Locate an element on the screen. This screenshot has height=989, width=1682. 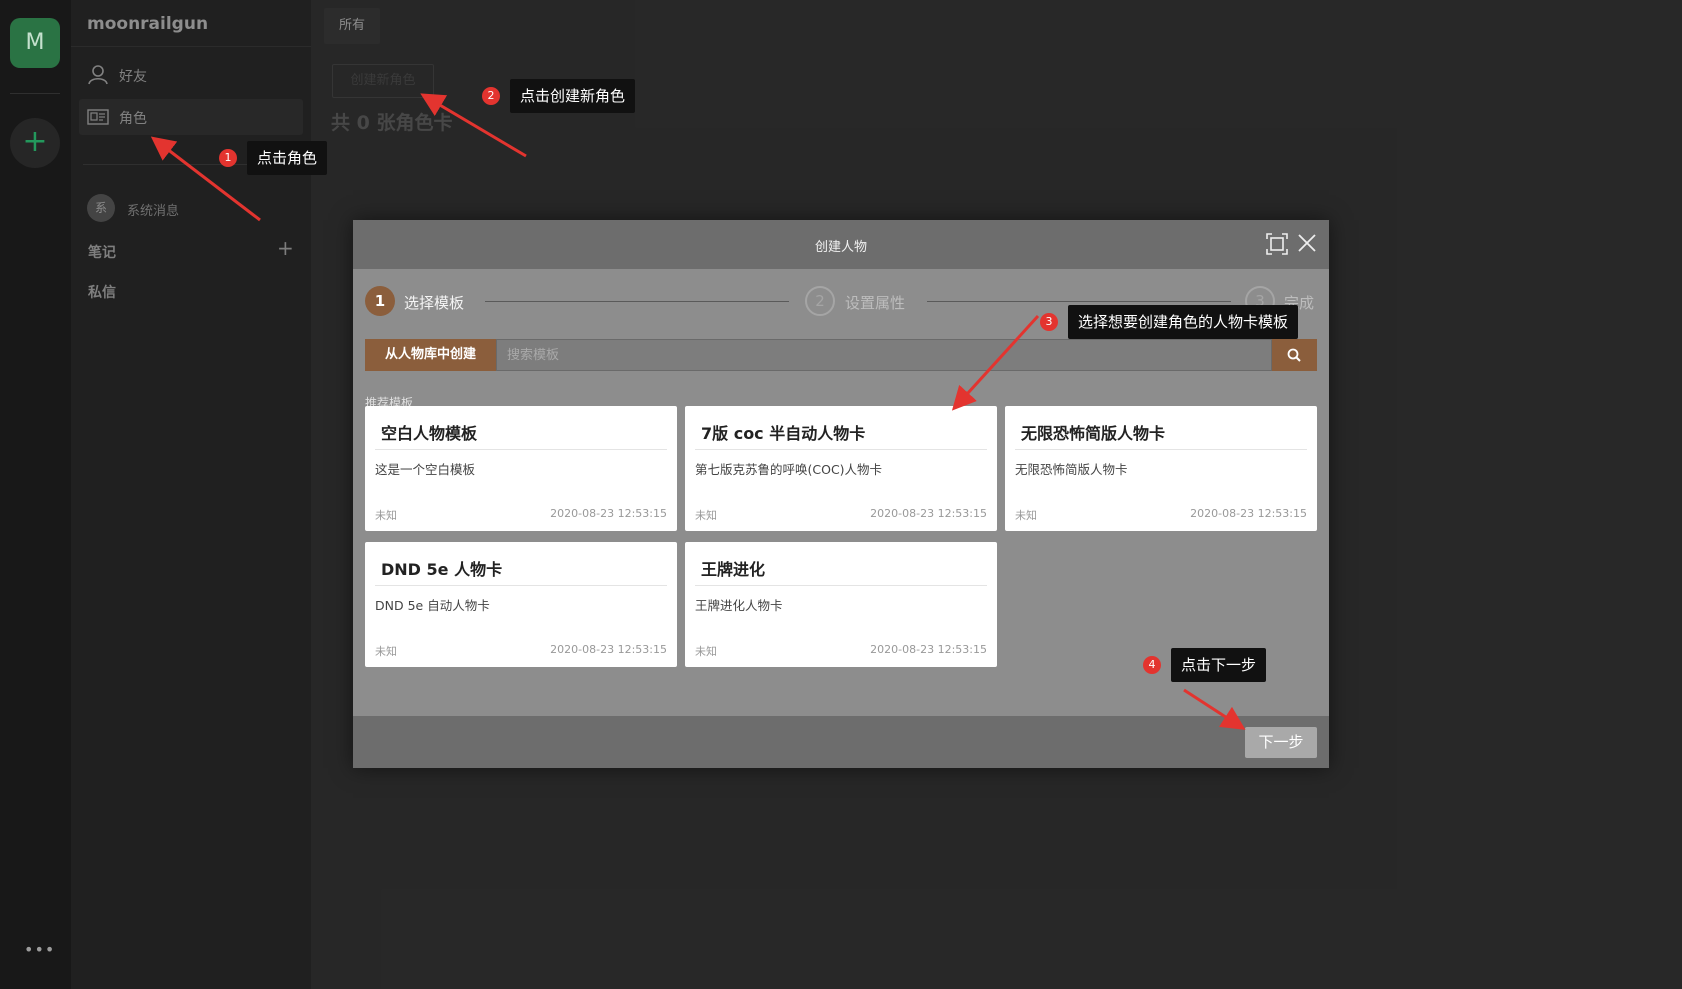
next-step-button: 下一步 is located at coordinates (1281, 742).